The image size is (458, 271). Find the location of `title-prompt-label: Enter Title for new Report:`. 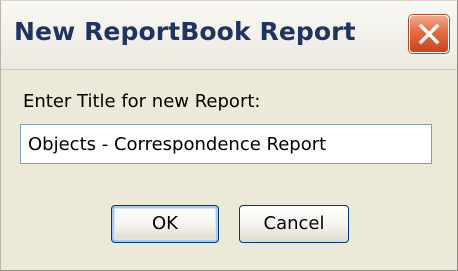

title-prompt-label: Enter Title for new Report: is located at coordinates (142, 101).